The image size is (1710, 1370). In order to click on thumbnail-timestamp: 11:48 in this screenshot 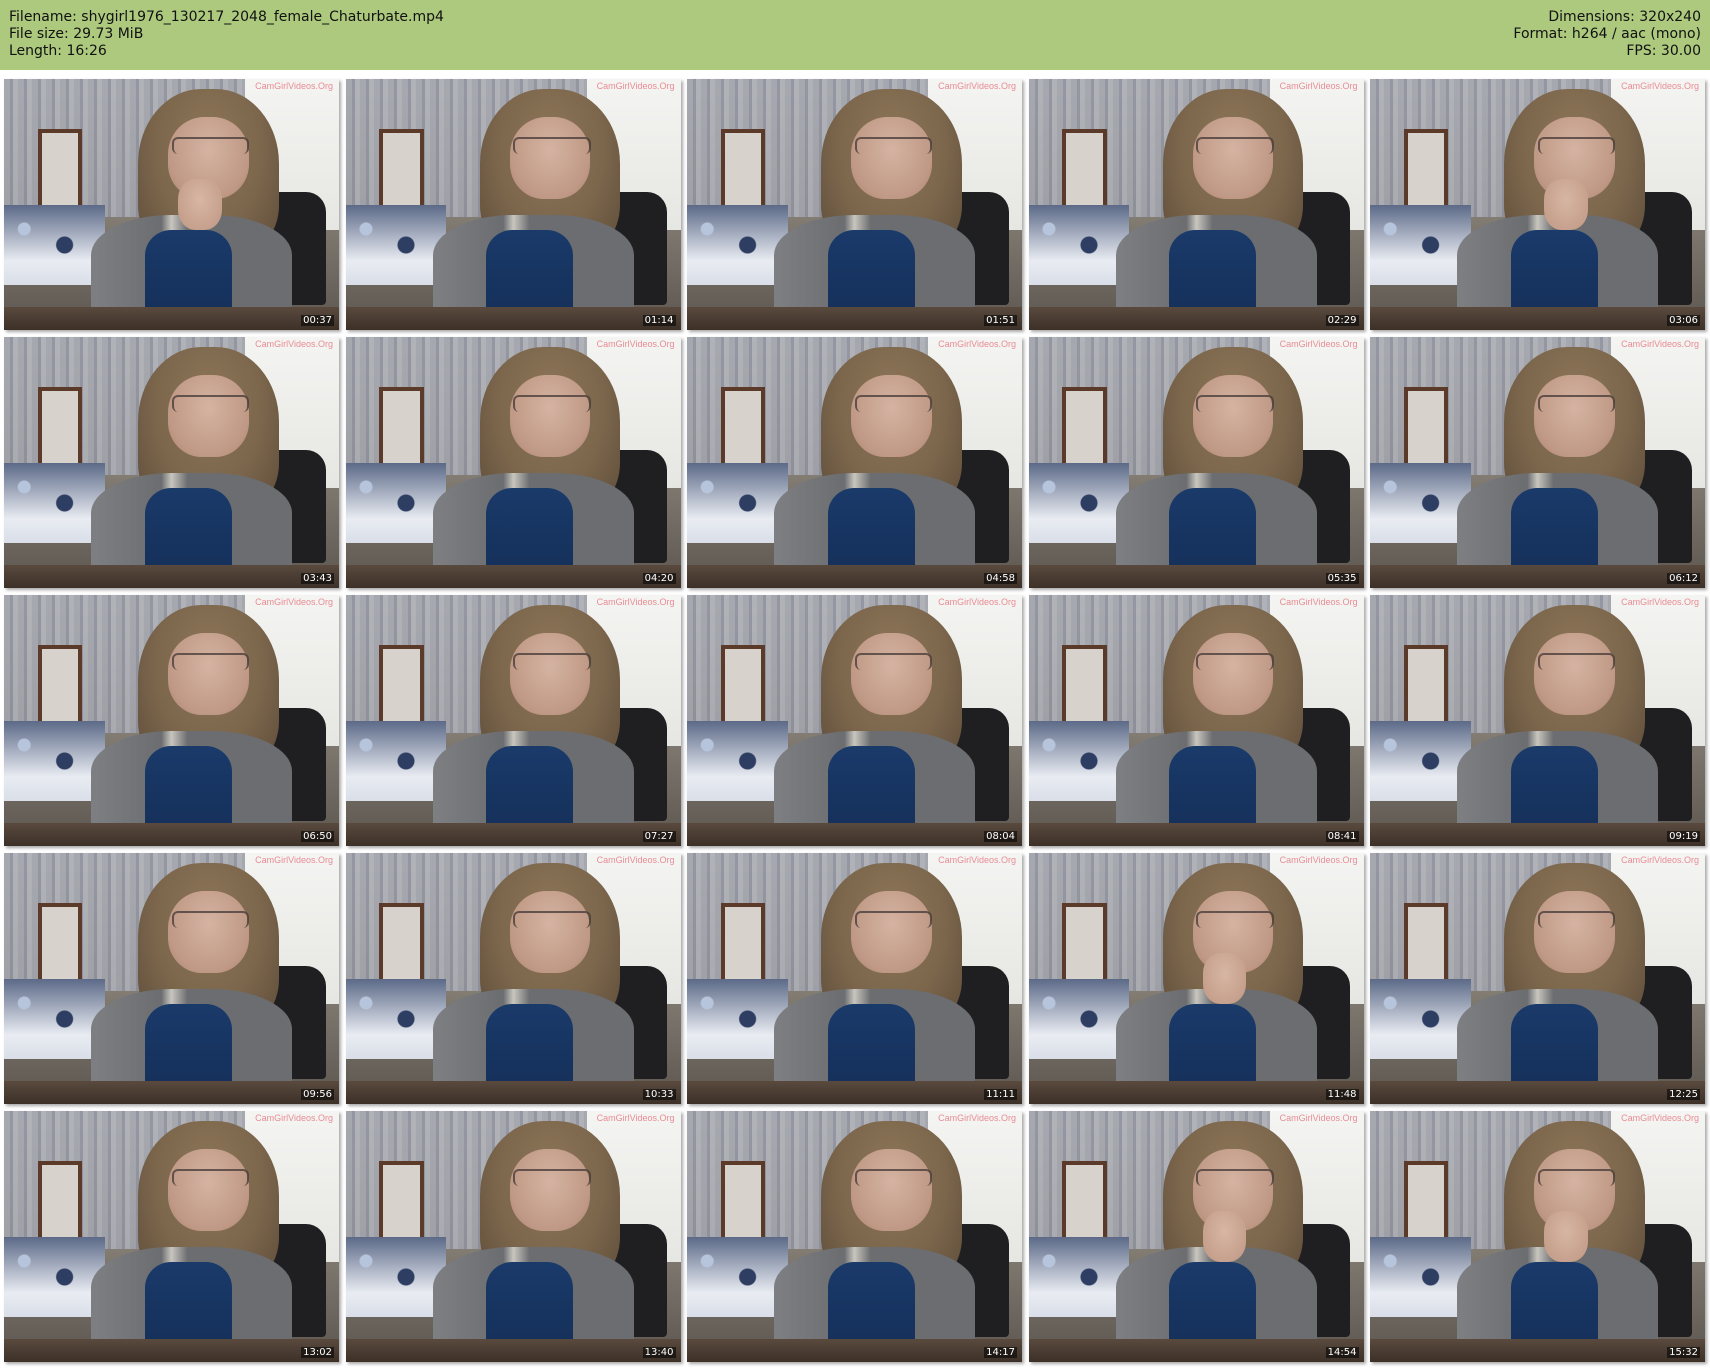, I will do `click(1342, 1094)`.